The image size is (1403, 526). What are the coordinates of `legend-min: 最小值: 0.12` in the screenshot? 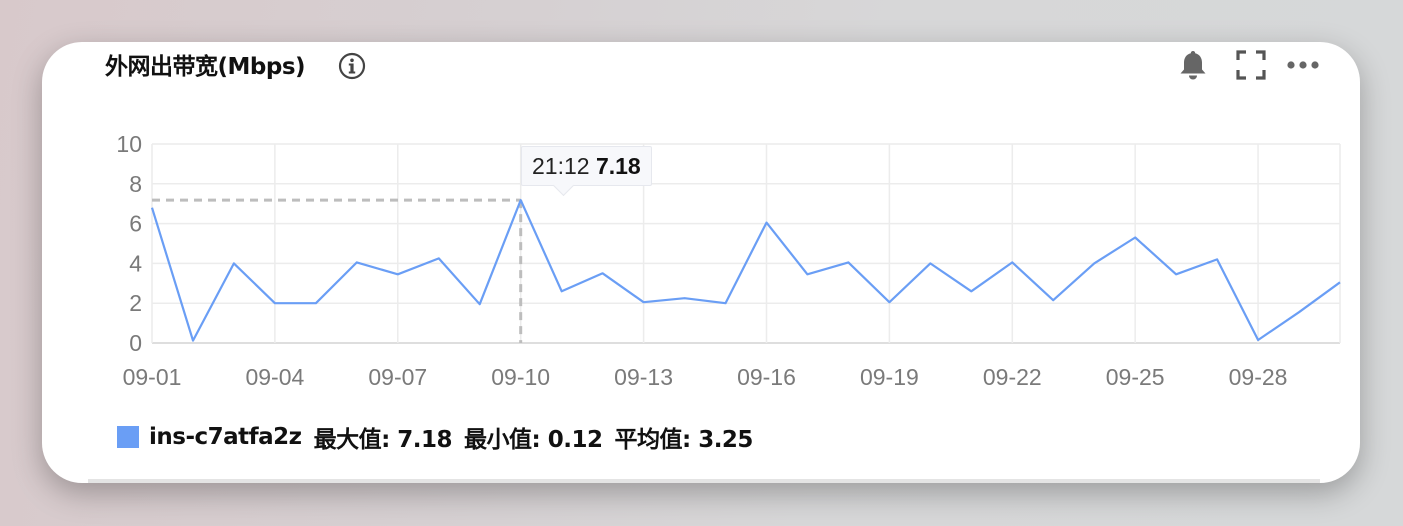 It's located at (533, 440).